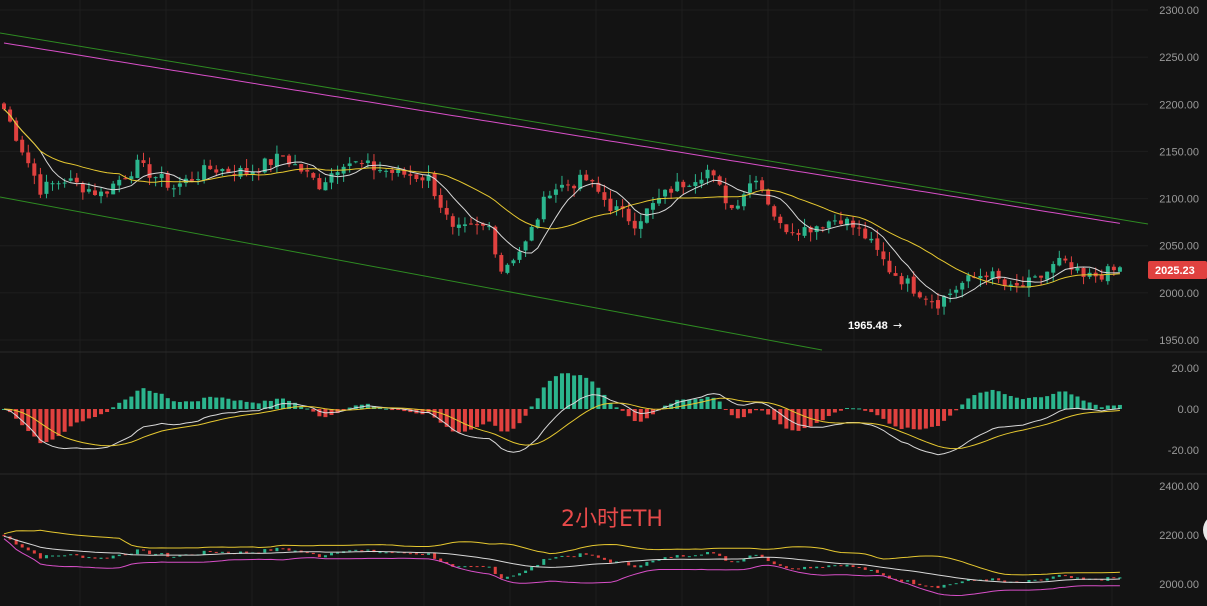 The image size is (1207, 606). What do you see at coordinates (1179, 585) in the screenshot?
I see `overview-tick-label: 2000.00` at bounding box center [1179, 585].